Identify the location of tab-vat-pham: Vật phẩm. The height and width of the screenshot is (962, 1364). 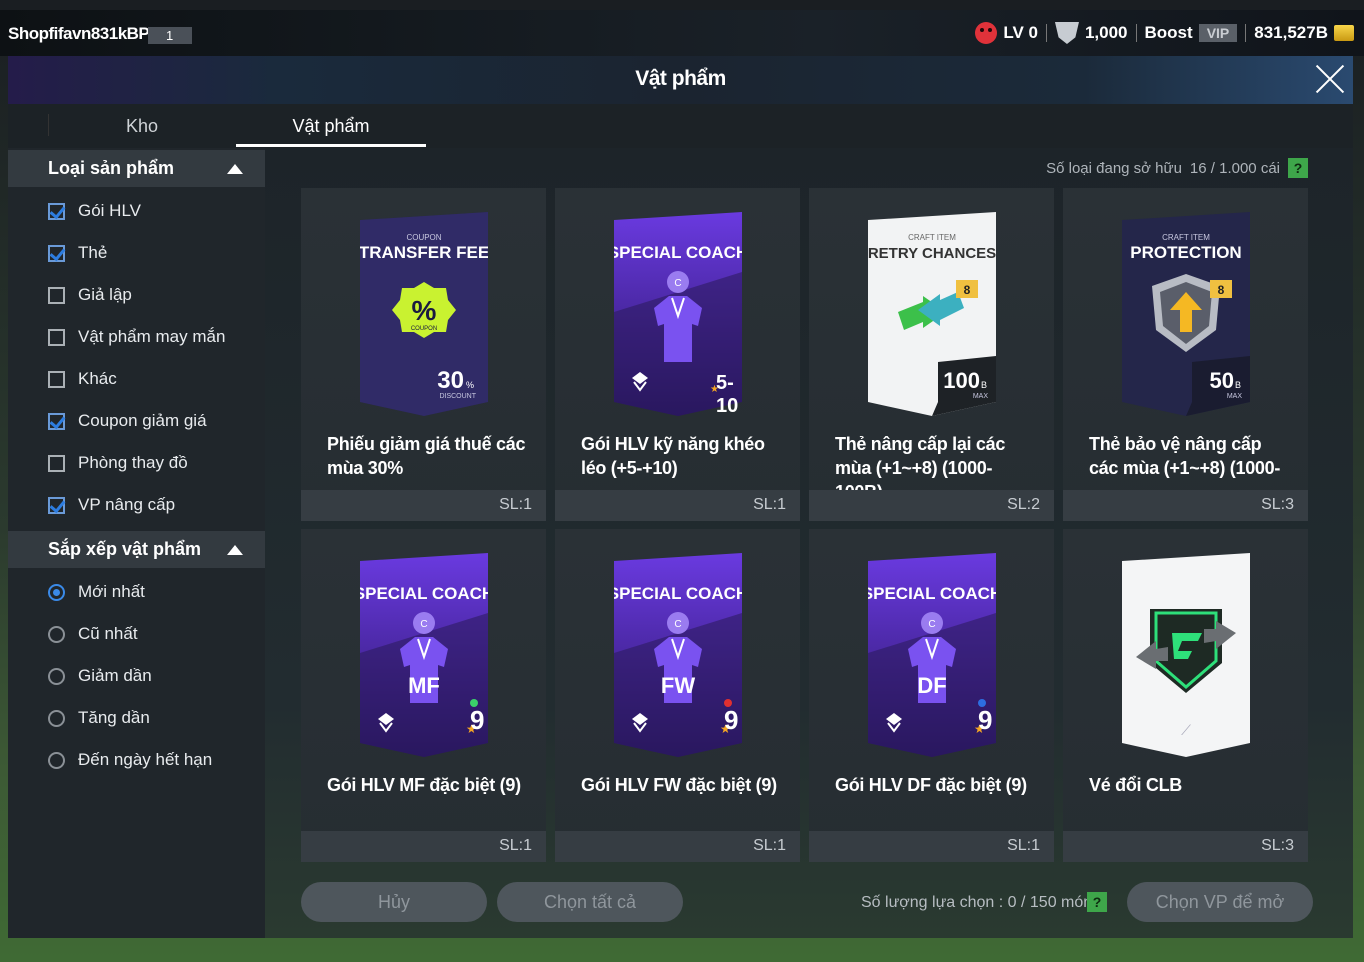
(331, 126).